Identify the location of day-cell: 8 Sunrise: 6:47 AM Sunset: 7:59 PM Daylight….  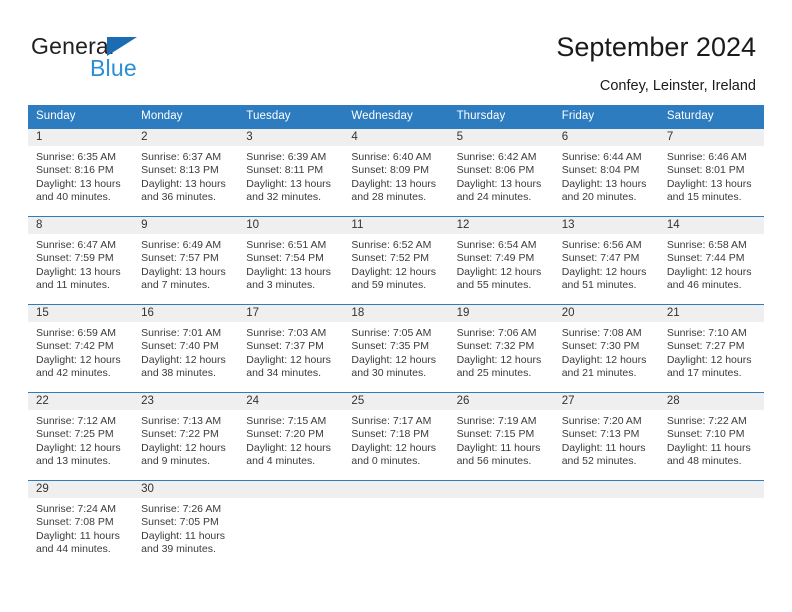
(81, 260).